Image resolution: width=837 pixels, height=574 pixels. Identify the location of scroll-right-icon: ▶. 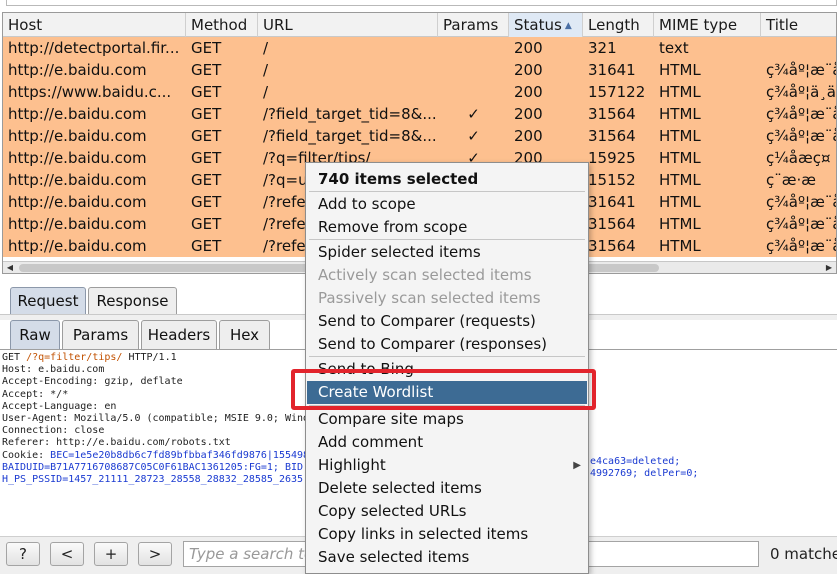
(829, 267).